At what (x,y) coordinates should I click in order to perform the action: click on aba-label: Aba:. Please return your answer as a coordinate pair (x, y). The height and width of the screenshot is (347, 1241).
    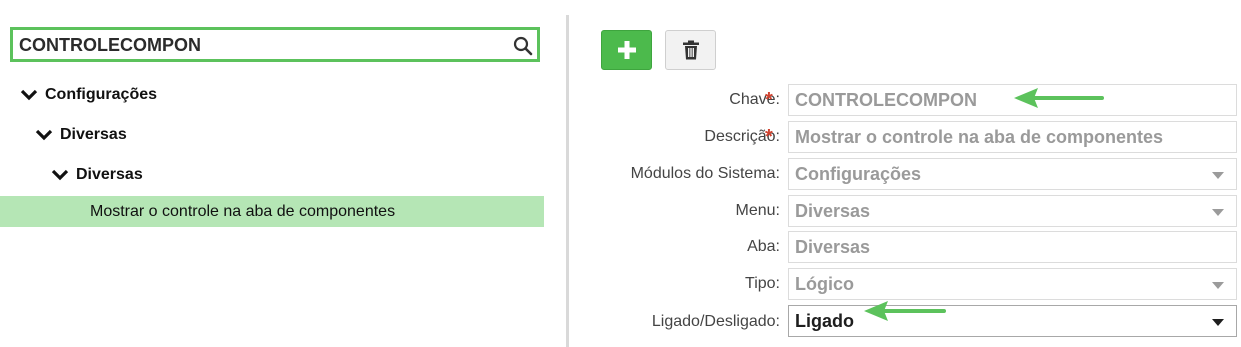
    Looking at the image, I should click on (763, 246).